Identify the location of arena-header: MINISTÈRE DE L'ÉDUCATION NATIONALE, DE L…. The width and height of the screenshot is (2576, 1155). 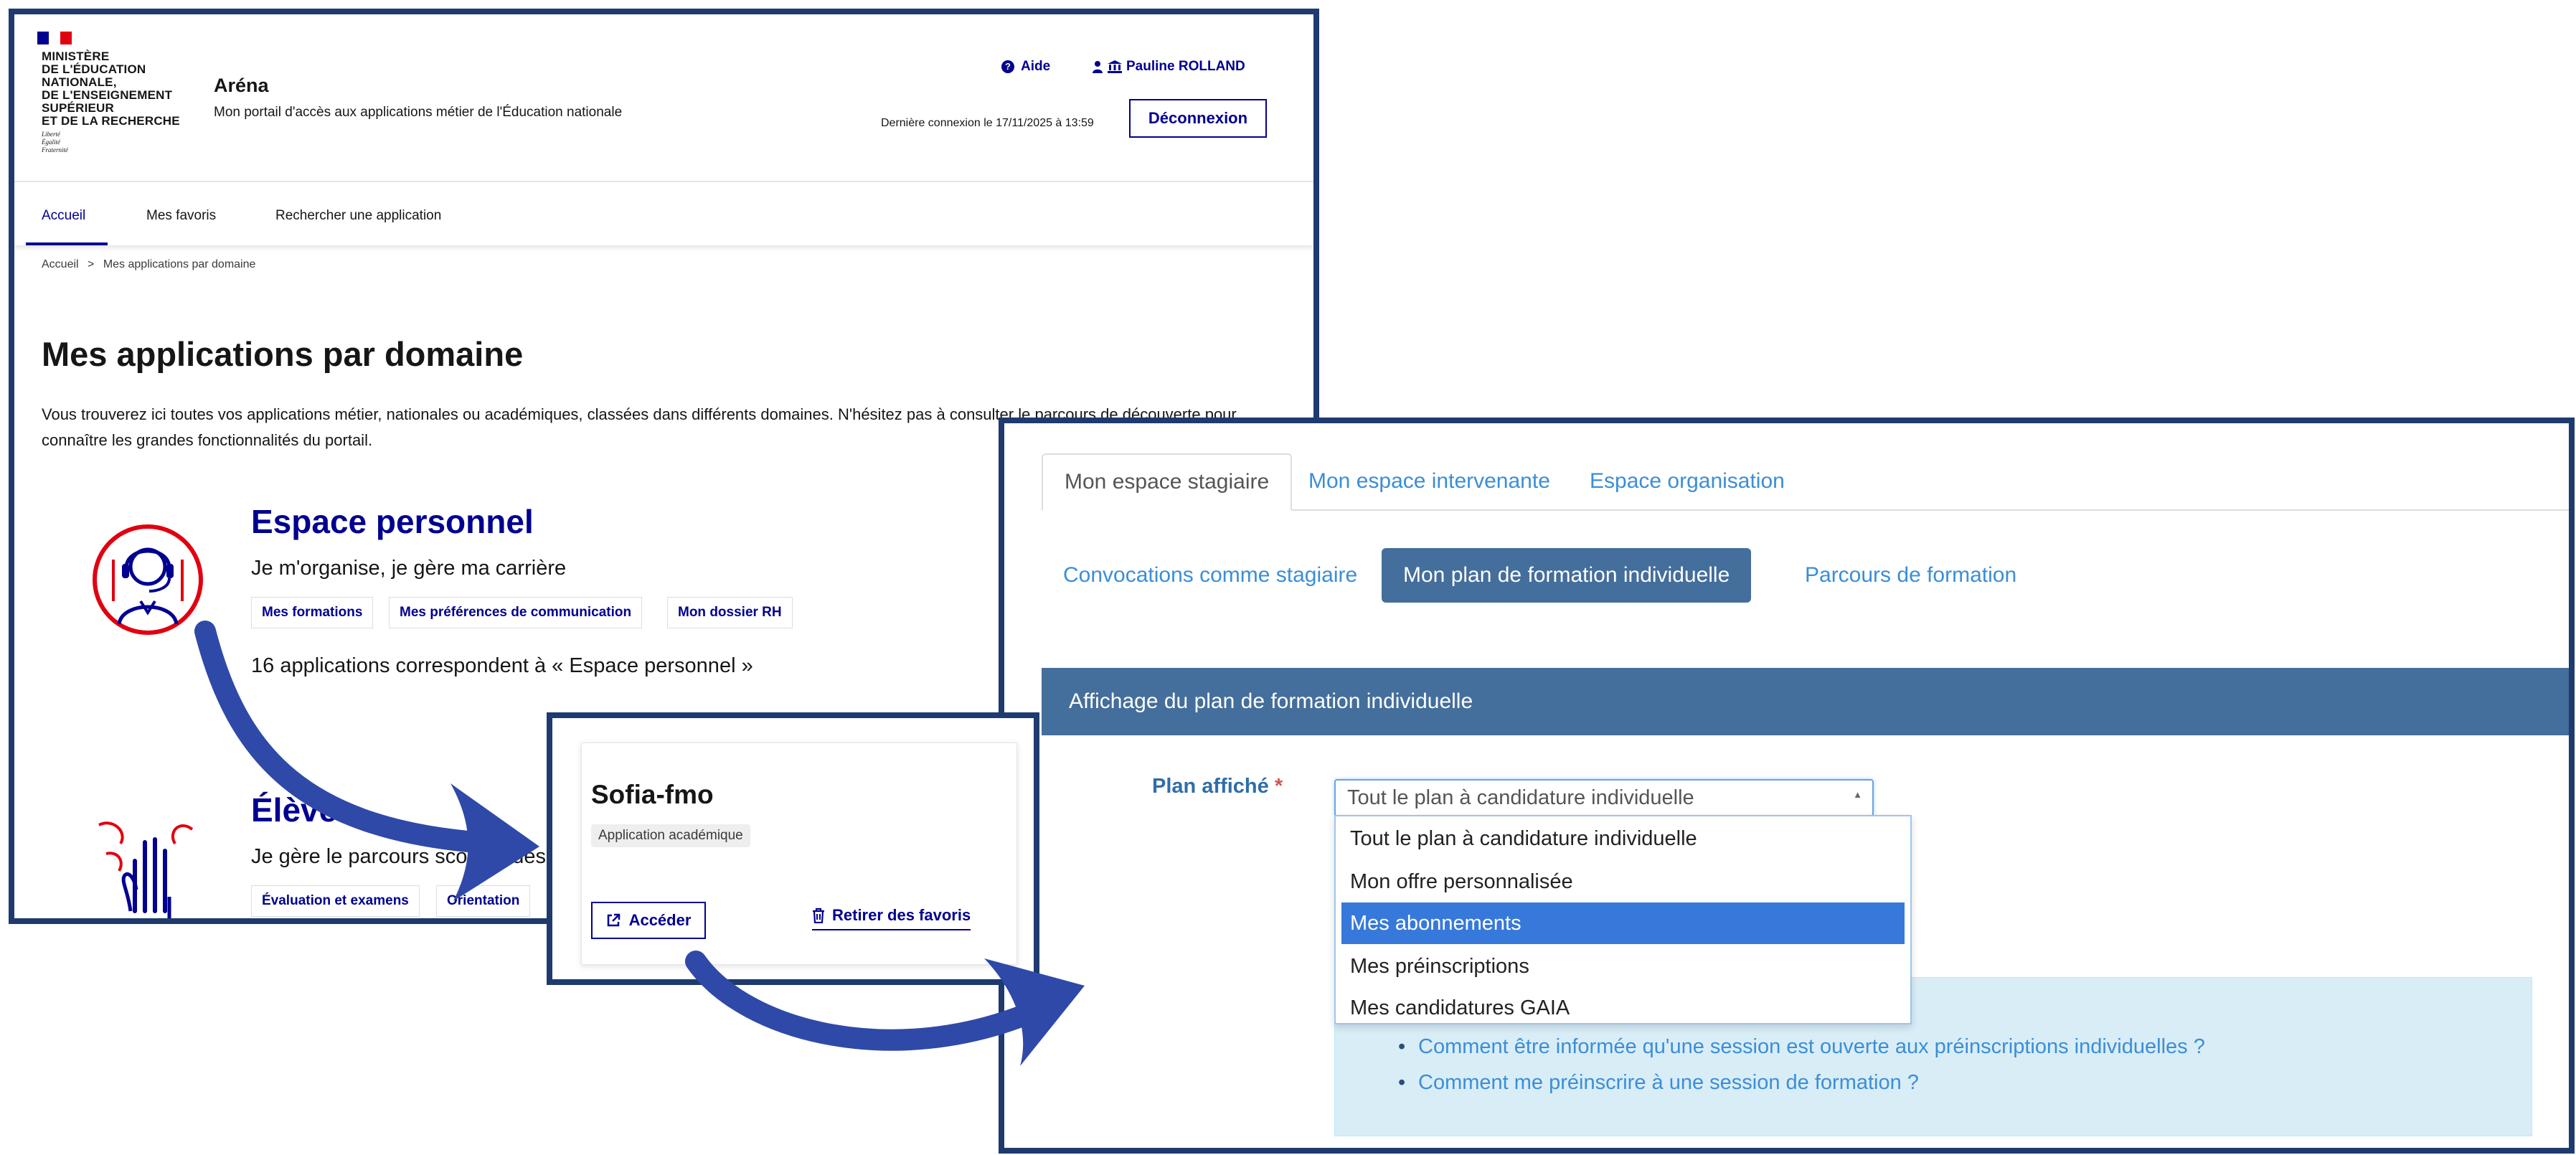
(663, 96).